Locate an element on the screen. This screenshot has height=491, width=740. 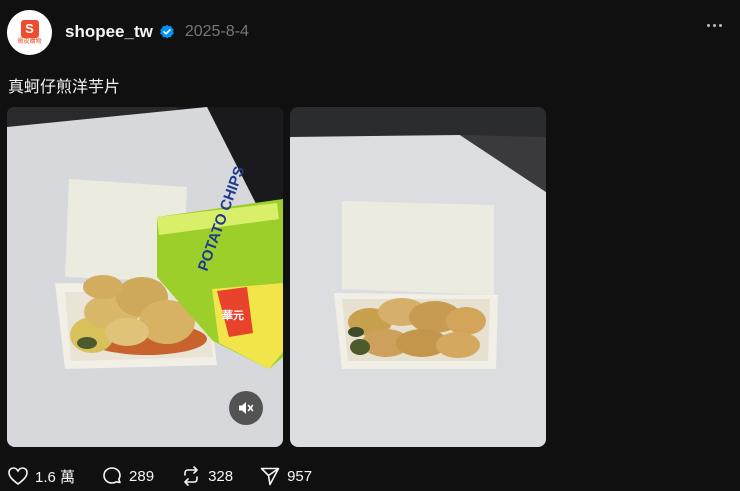
comment-icon is located at coordinates (112, 475).